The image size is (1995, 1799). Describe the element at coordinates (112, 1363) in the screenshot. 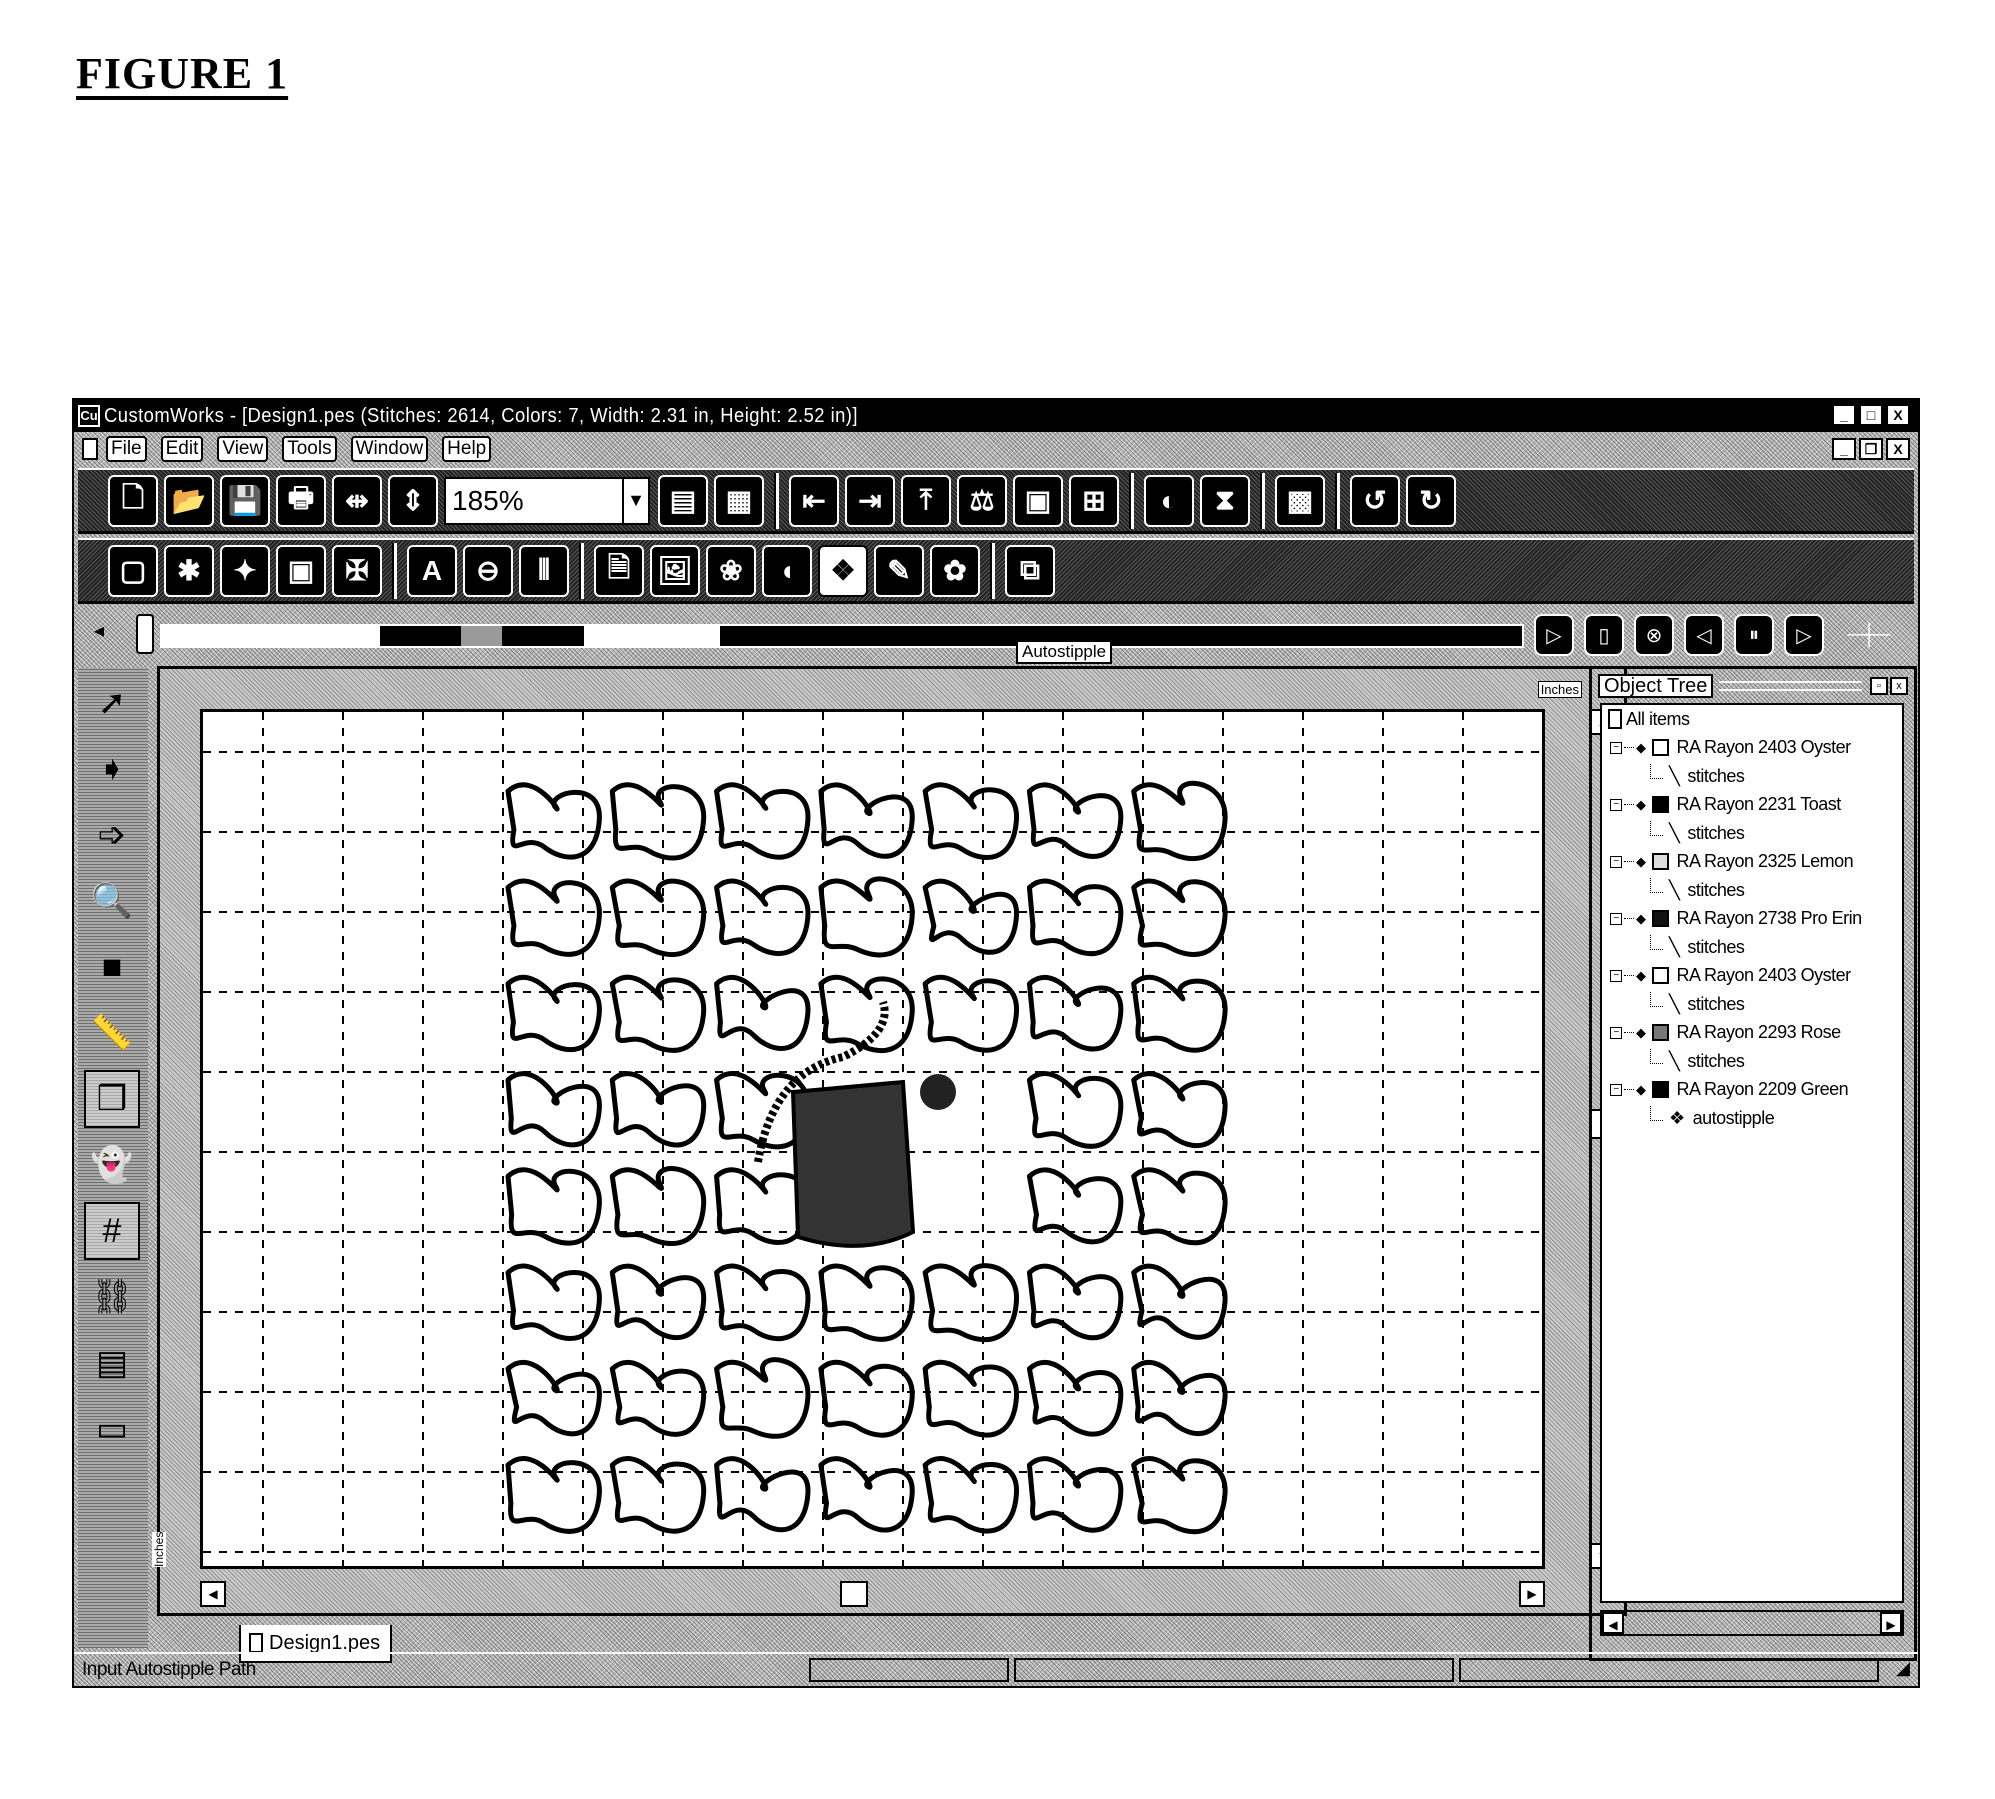

I see `stack-objects-icon: ▤` at that location.